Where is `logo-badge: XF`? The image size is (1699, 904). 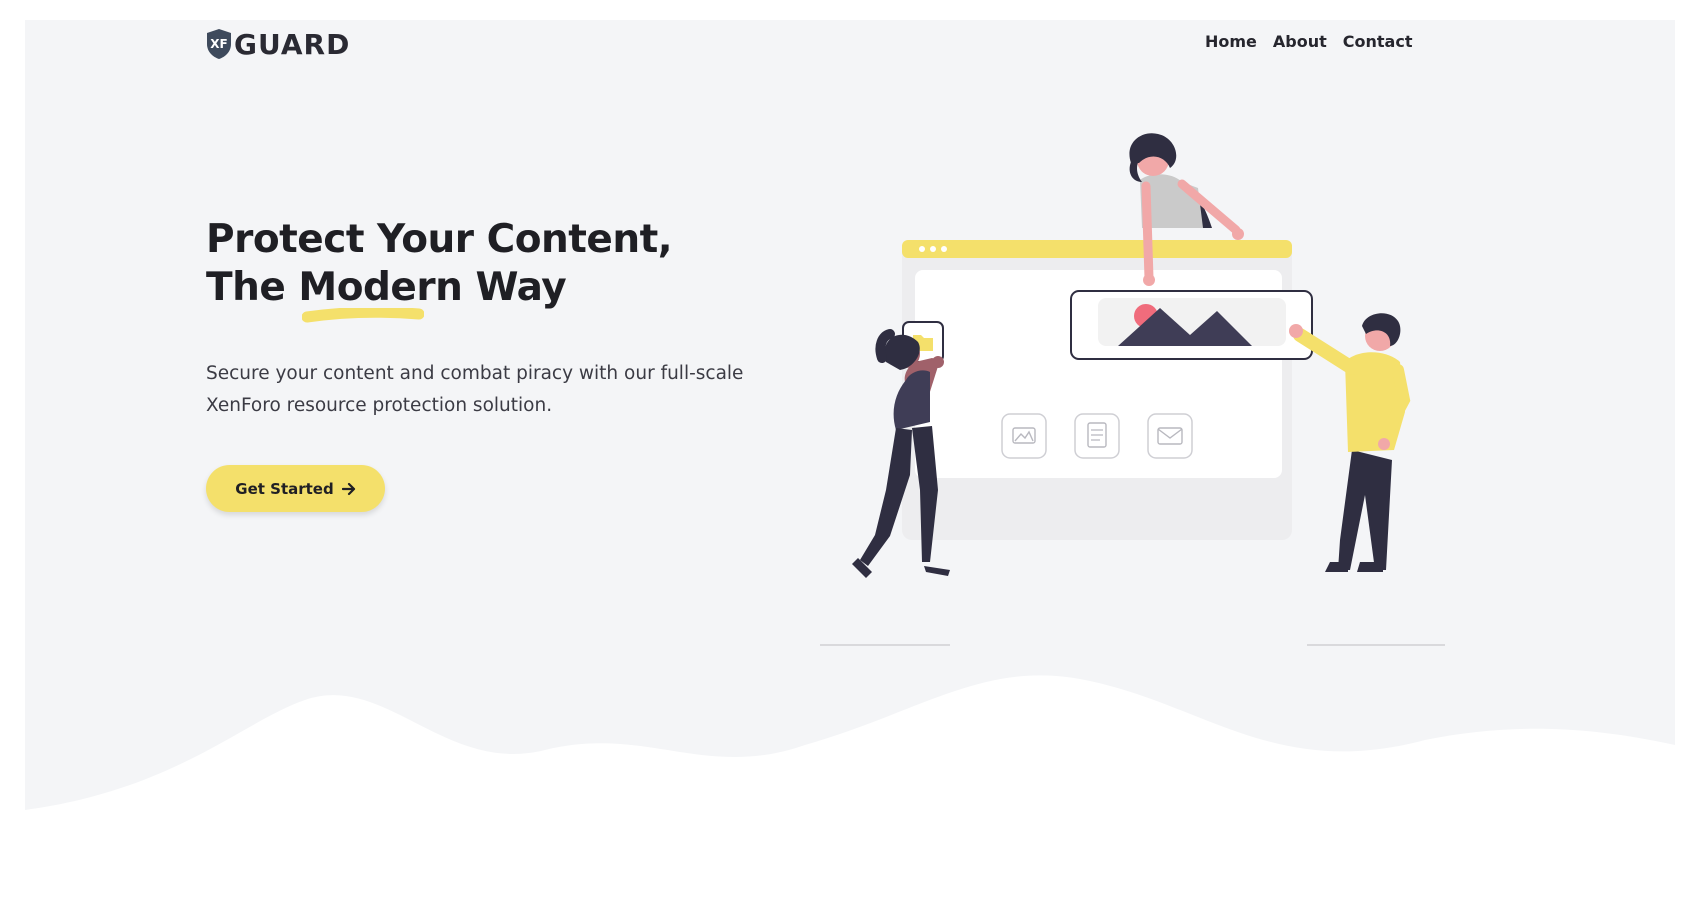 logo-badge: XF is located at coordinates (218, 44).